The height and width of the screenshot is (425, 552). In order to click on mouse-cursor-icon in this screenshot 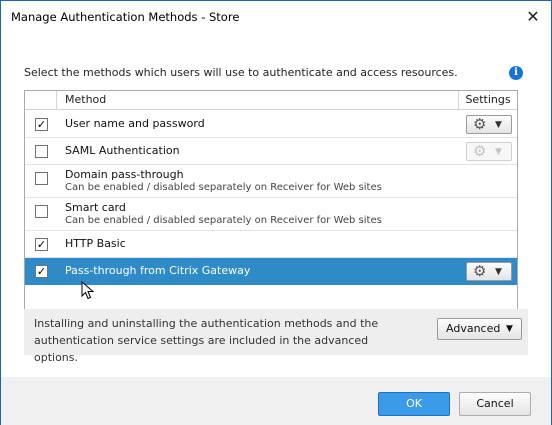, I will do `click(88, 290)`.